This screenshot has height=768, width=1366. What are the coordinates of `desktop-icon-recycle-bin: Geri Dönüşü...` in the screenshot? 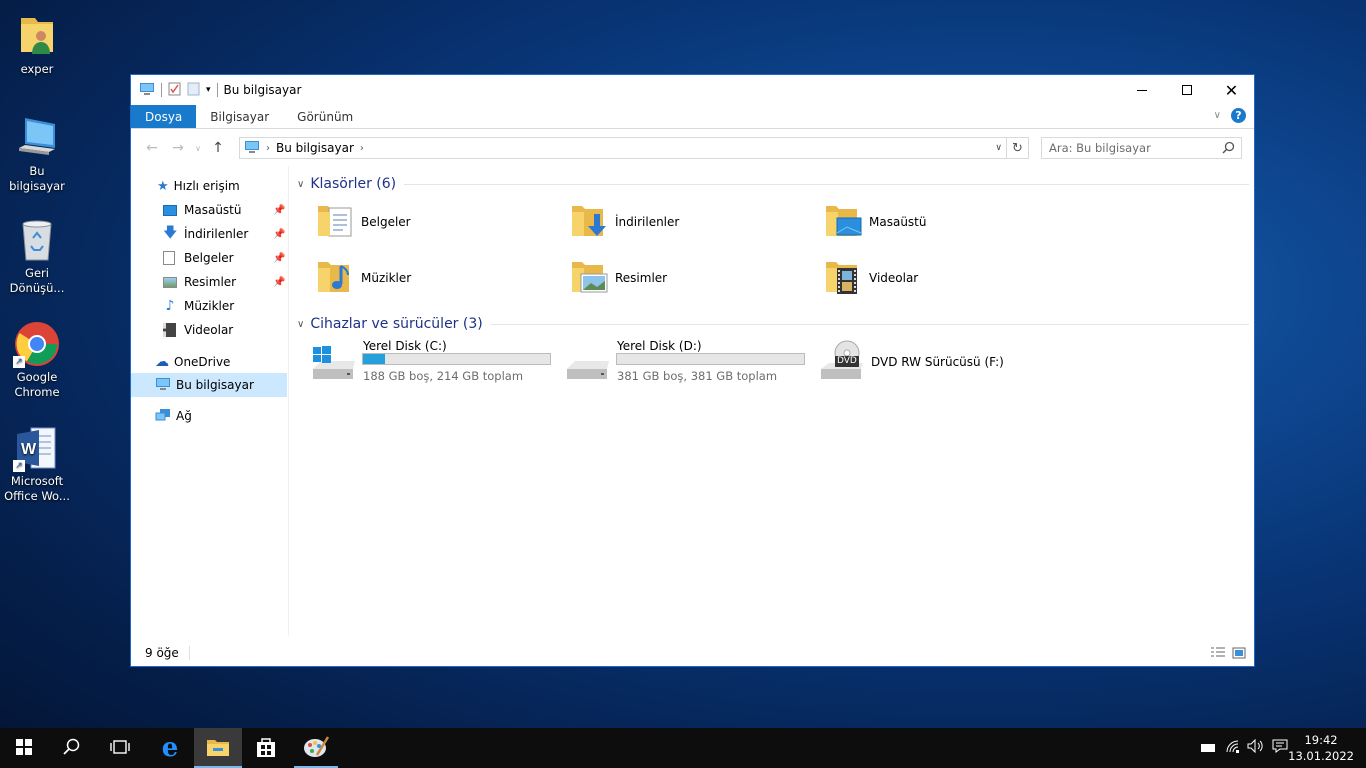 It's located at (37, 256).